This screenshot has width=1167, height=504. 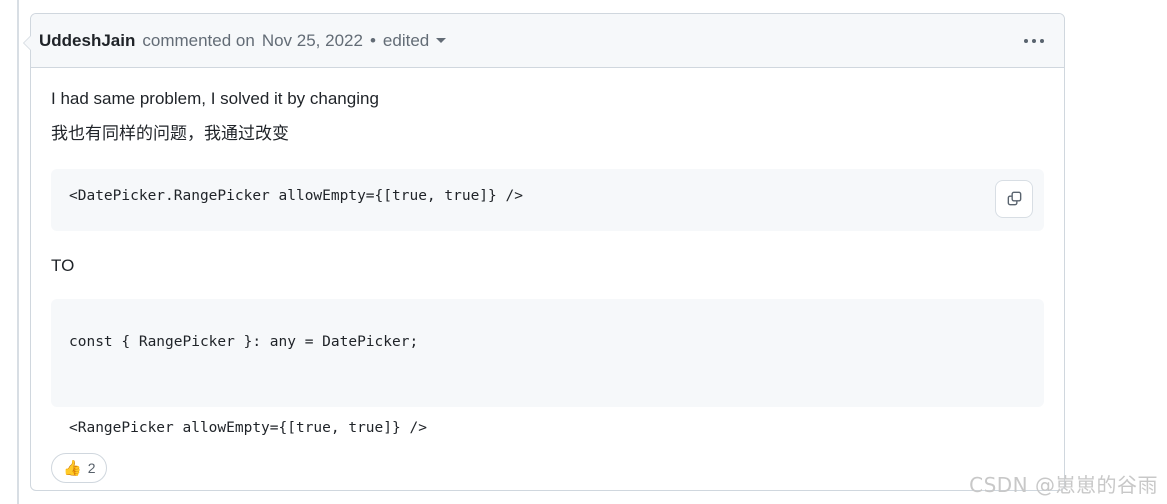 I want to click on reactions-row: 👍 2, so click(x=547, y=468).